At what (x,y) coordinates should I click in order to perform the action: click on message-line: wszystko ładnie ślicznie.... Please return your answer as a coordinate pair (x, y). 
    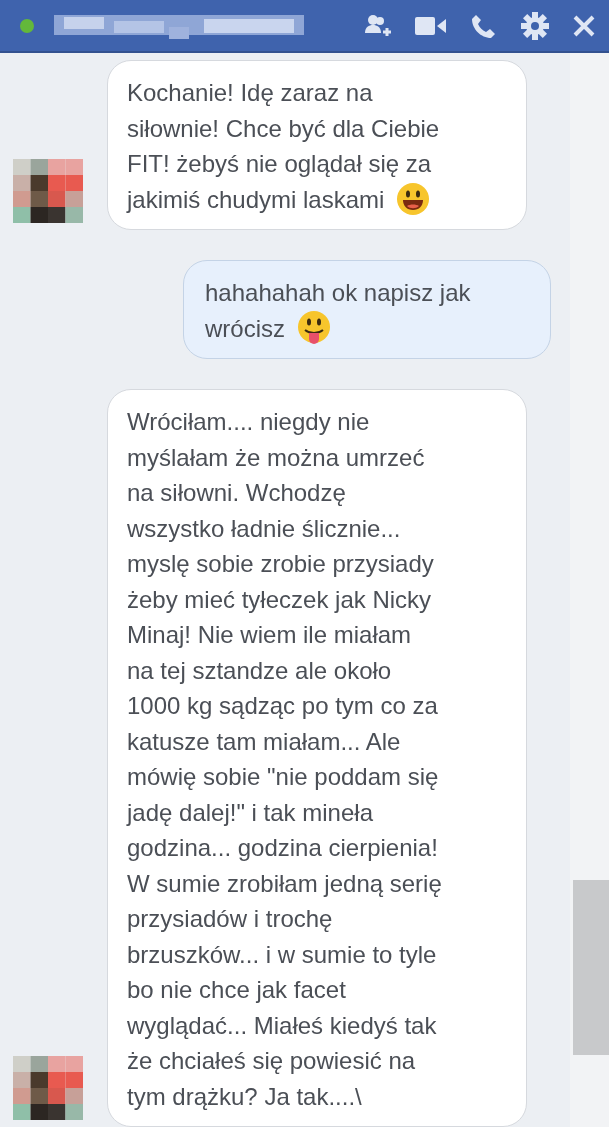
    Looking at the image, I should click on (264, 528).